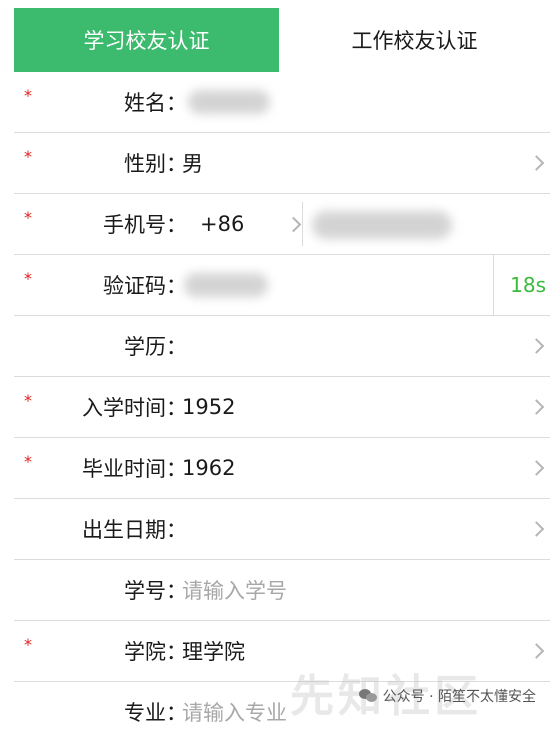  I want to click on student-id-label: 学号, so click(145, 591).